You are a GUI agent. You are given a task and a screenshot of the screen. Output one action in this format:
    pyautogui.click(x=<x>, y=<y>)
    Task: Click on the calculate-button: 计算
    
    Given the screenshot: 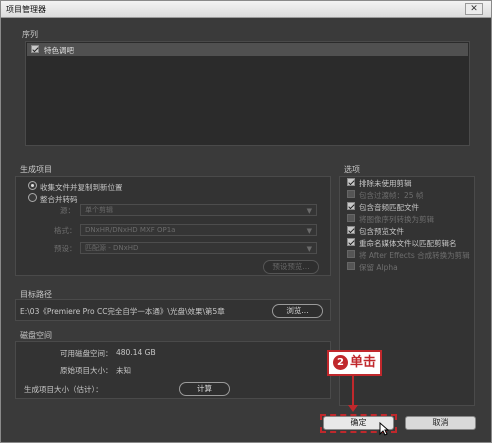 What is the action you would take?
    pyautogui.click(x=204, y=389)
    